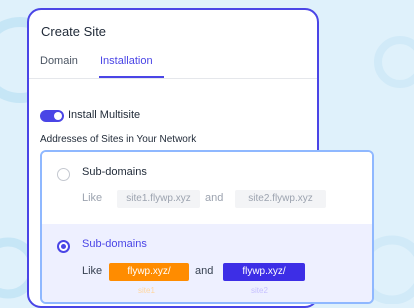 The width and height of the screenshot is (414, 308). What do you see at coordinates (146, 290) in the screenshot?
I see `path1-caption: site1` at bounding box center [146, 290].